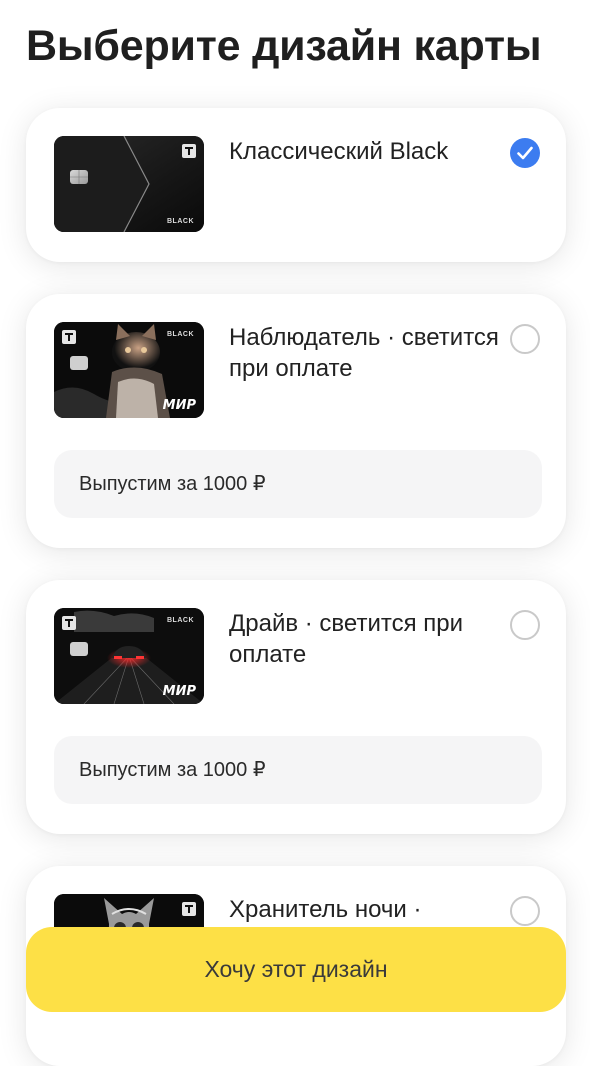 This screenshot has width=590, height=1066. I want to click on radio-selected, so click(525, 153).